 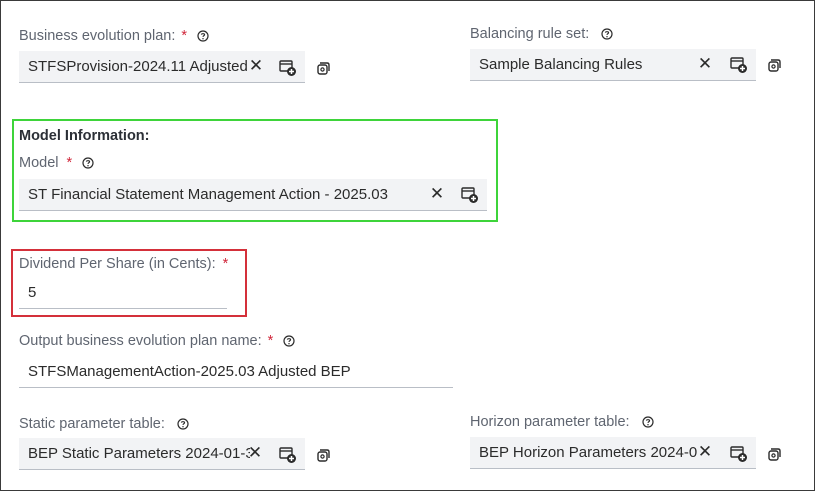 What do you see at coordinates (84, 136) in the screenshot?
I see `model-information-heading: Model Information:` at bounding box center [84, 136].